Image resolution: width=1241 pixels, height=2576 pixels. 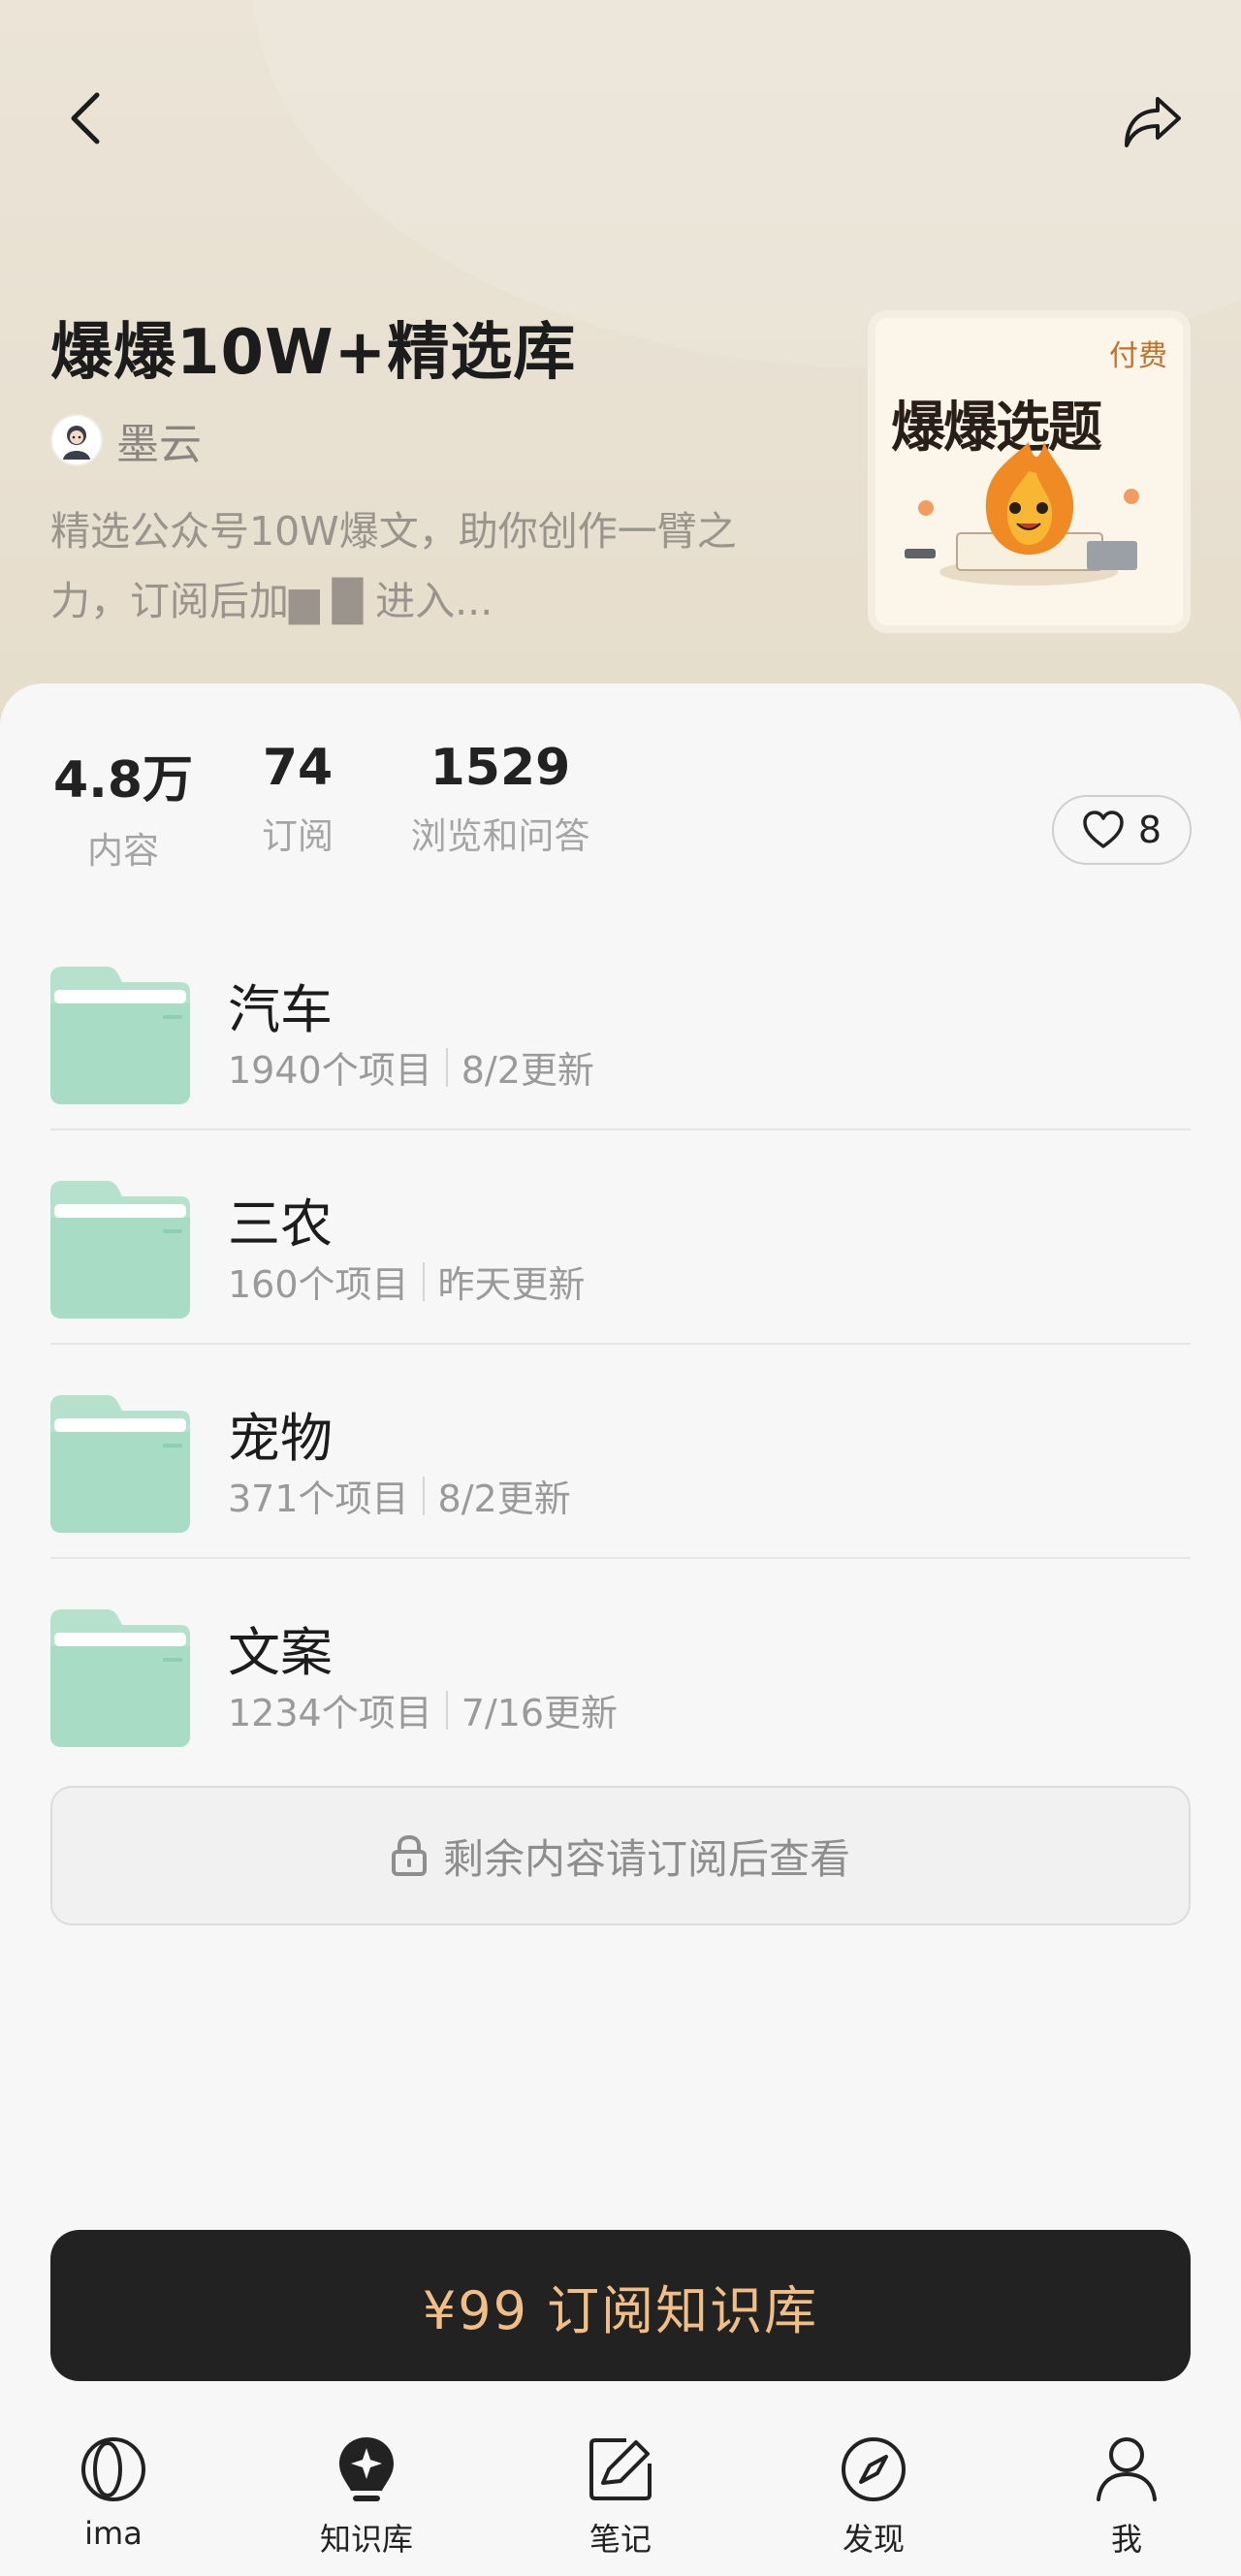 I want to click on folder-meta: 1940个项目 8/2更新, so click(x=411, y=1067).